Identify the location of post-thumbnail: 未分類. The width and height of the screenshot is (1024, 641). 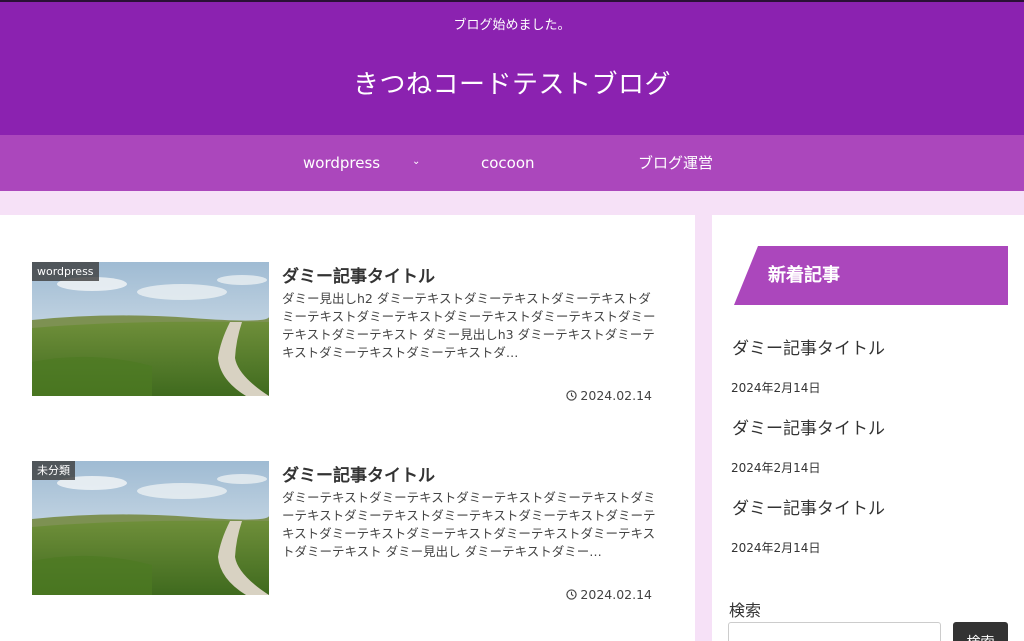
(150, 528).